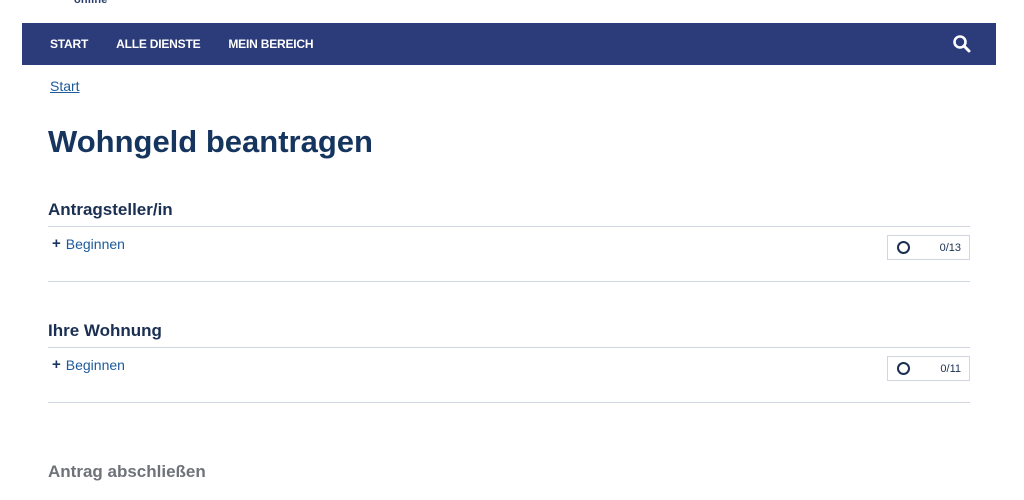 This screenshot has height=500, width=1024. What do you see at coordinates (127, 471) in the screenshot?
I see `section-title-antrag-abschliessen: Antrag abschließen` at bounding box center [127, 471].